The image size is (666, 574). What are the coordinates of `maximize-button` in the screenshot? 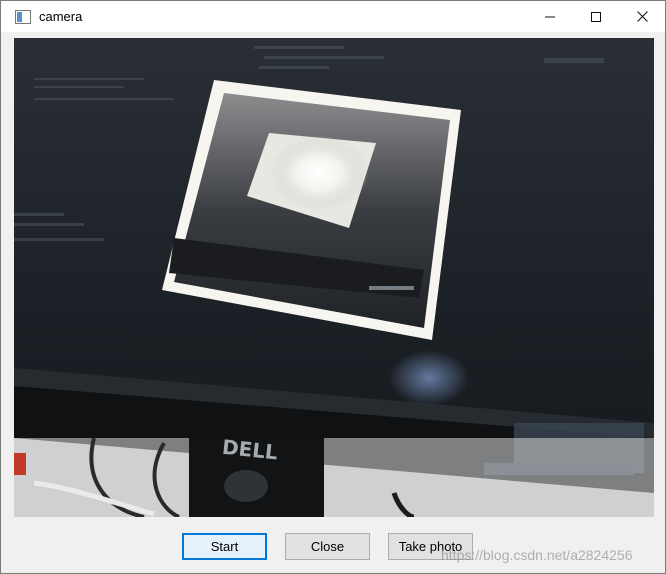 It's located at (596, 16).